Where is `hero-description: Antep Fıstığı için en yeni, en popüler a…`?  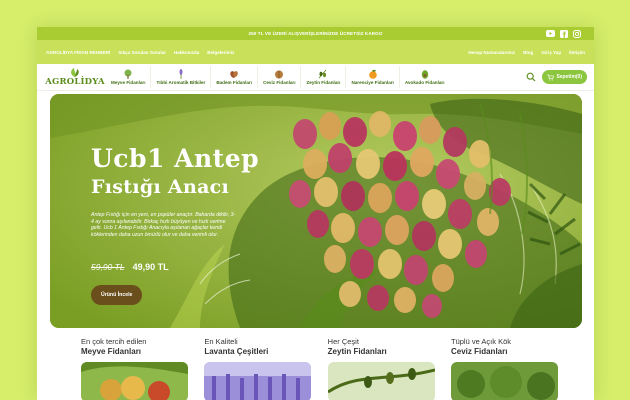 hero-description: Antep Fıstığı için en yeni, en popüler a… is located at coordinates (163, 225).